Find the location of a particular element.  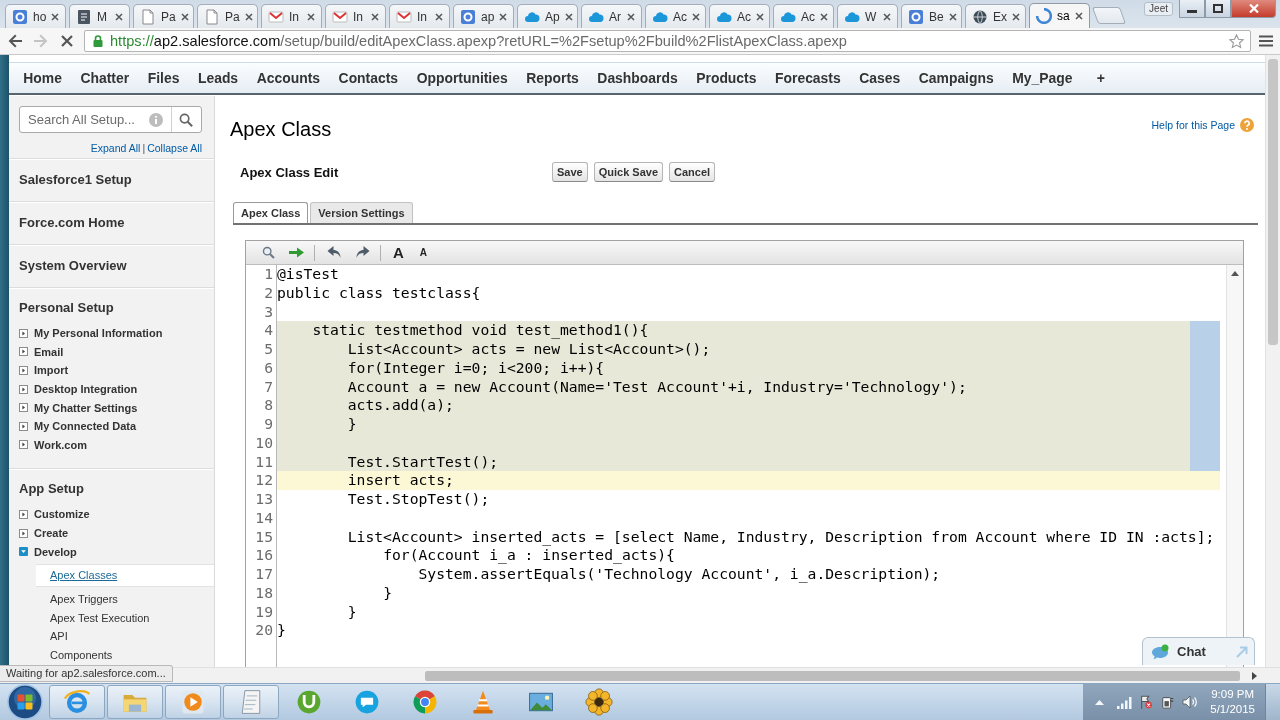

browser-tab: ho is located at coordinates (35, 16).